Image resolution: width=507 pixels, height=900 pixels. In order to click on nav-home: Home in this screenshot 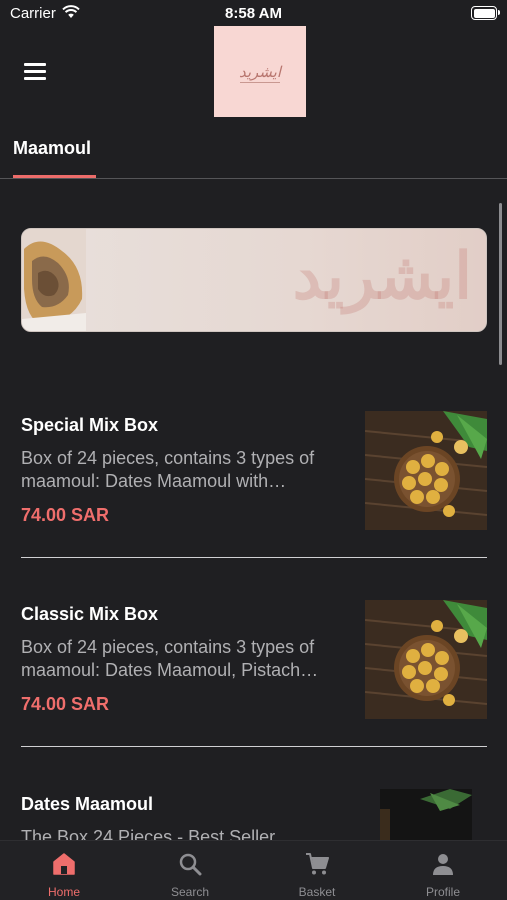, I will do `click(64, 870)`.